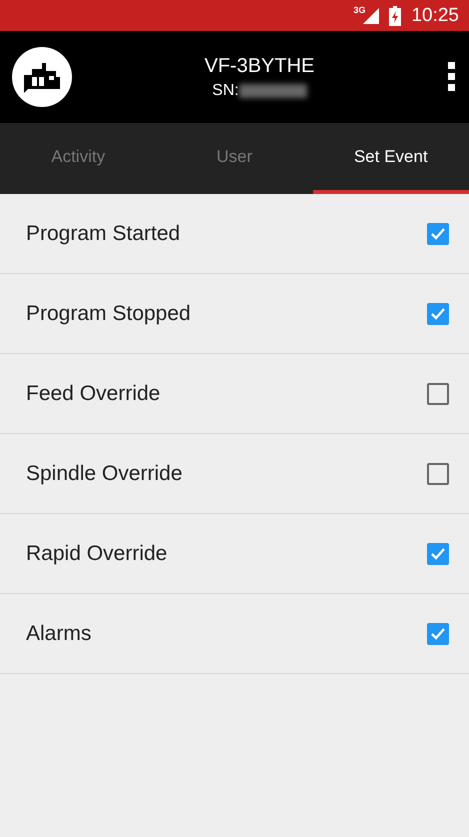  What do you see at coordinates (108, 314) in the screenshot?
I see `event-label: Program Stopped` at bounding box center [108, 314].